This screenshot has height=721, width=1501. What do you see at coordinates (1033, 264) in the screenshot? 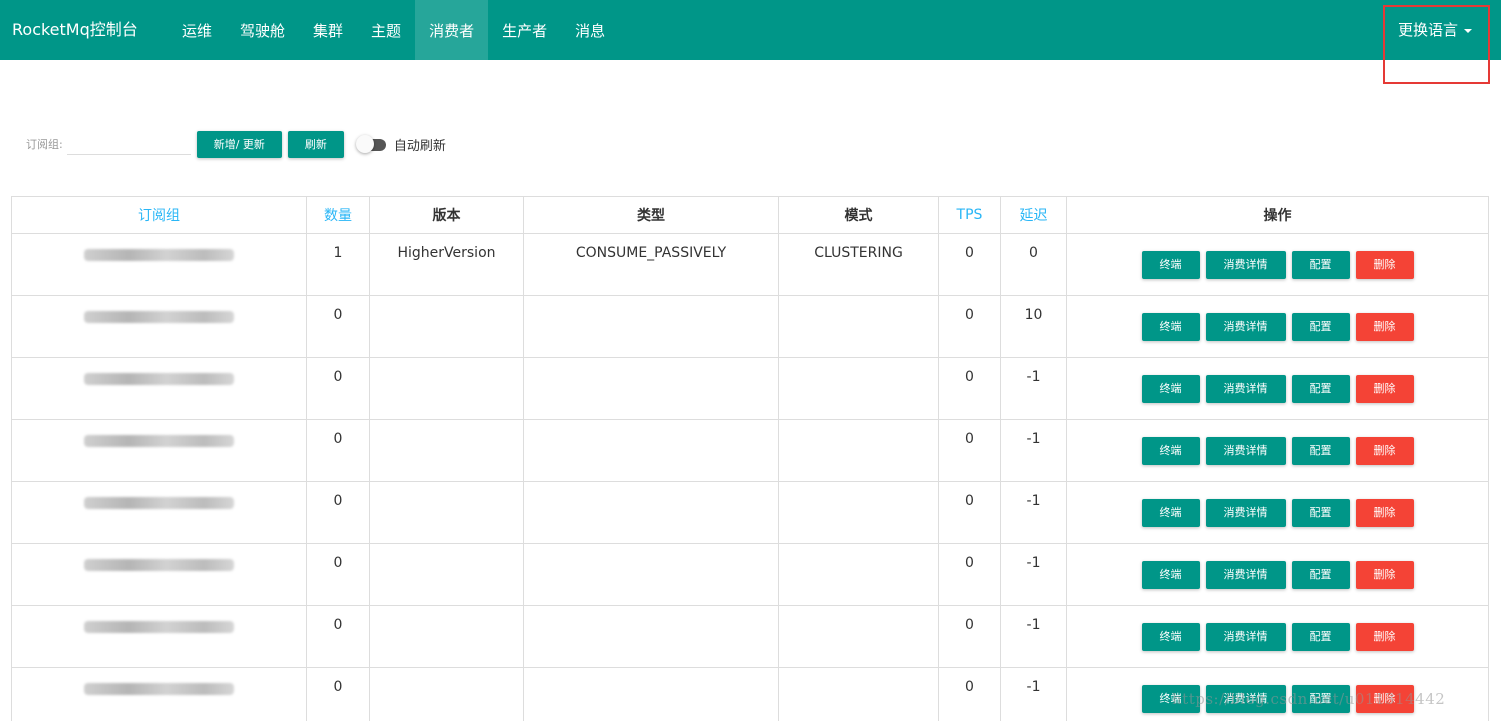
I see `cell-delay: 0` at bounding box center [1033, 264].